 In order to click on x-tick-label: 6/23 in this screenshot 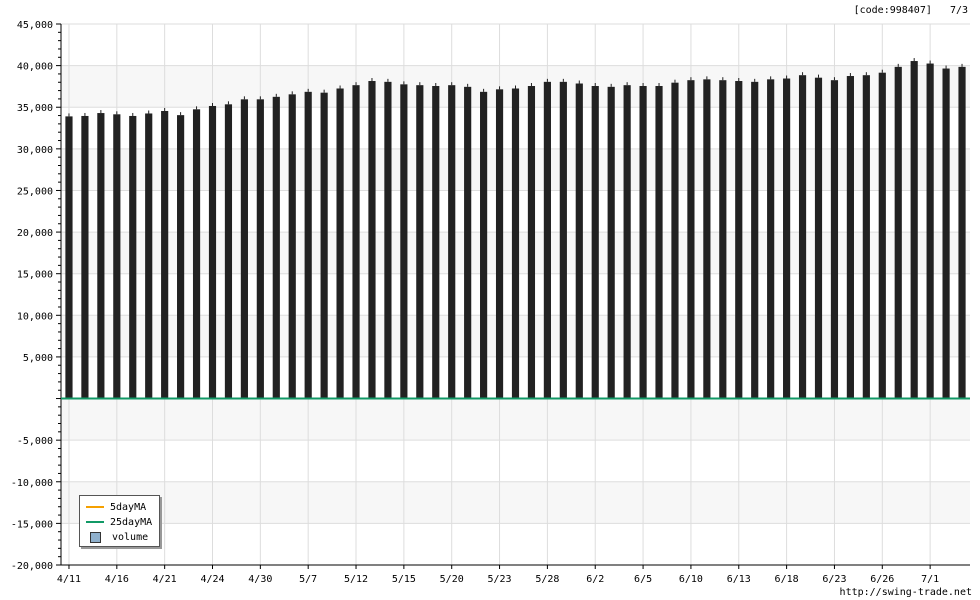, I will do `click(834, 579)`.